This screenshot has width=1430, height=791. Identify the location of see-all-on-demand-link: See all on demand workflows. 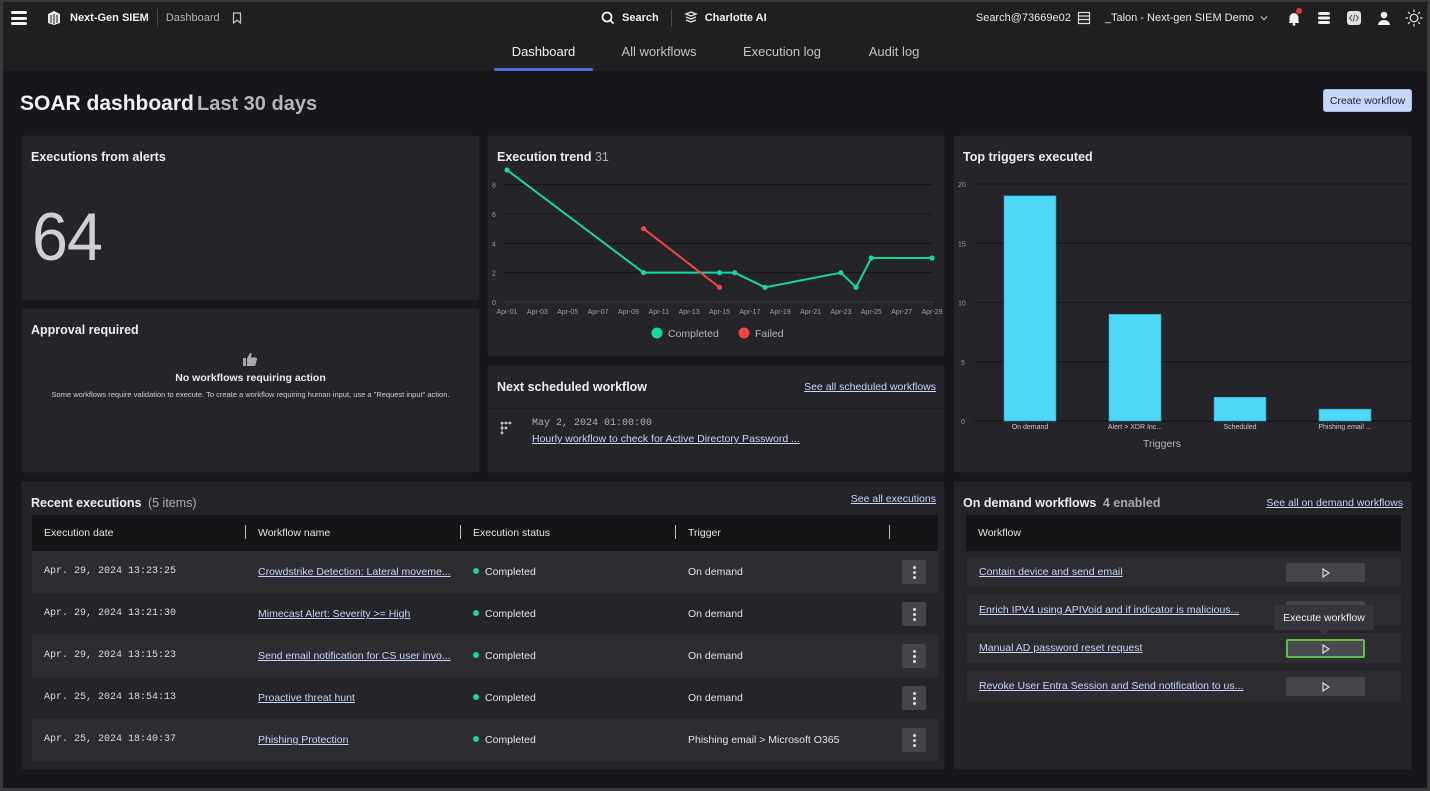
(1334, 503).